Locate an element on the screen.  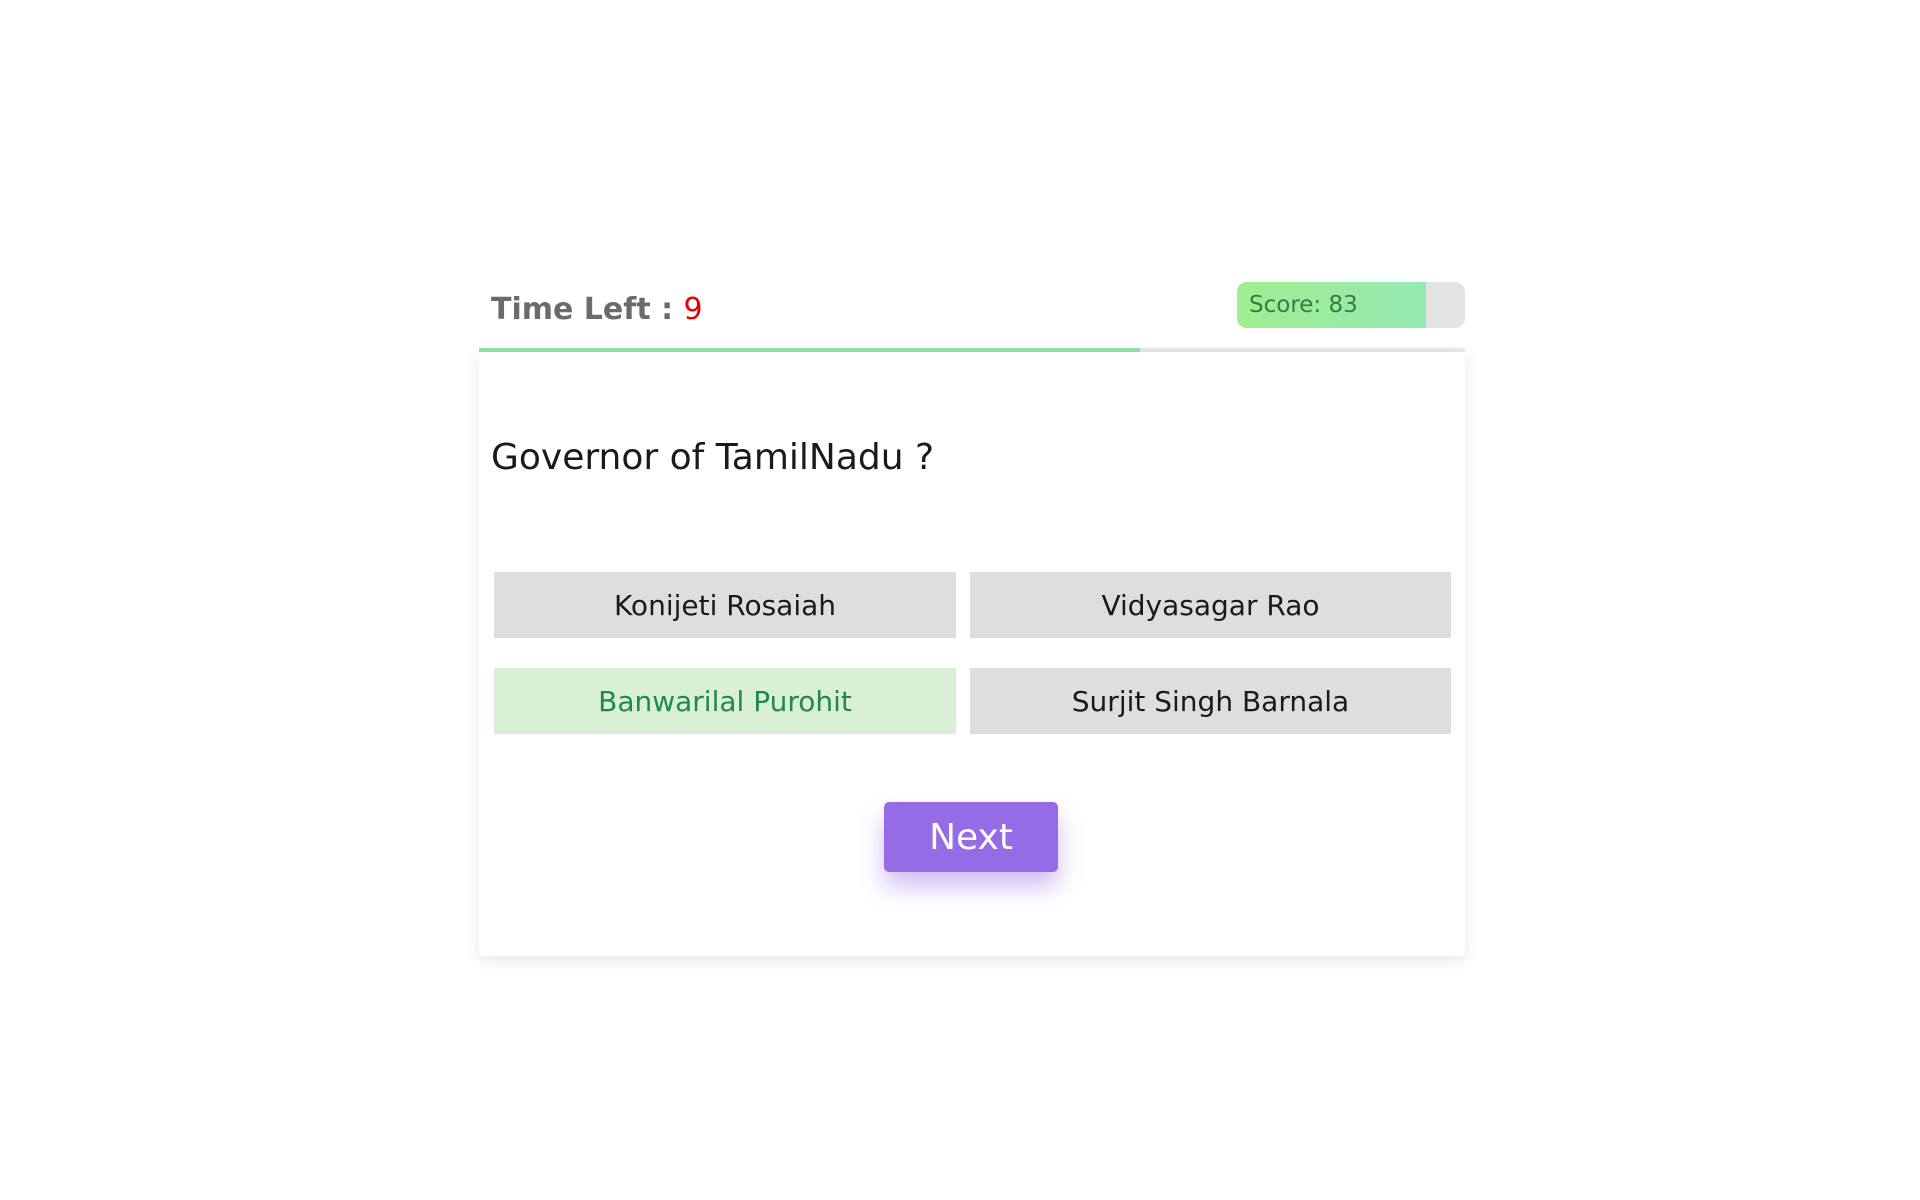
option-button-2: Vidyasagar Rao is located at coordinates (1210, 605).